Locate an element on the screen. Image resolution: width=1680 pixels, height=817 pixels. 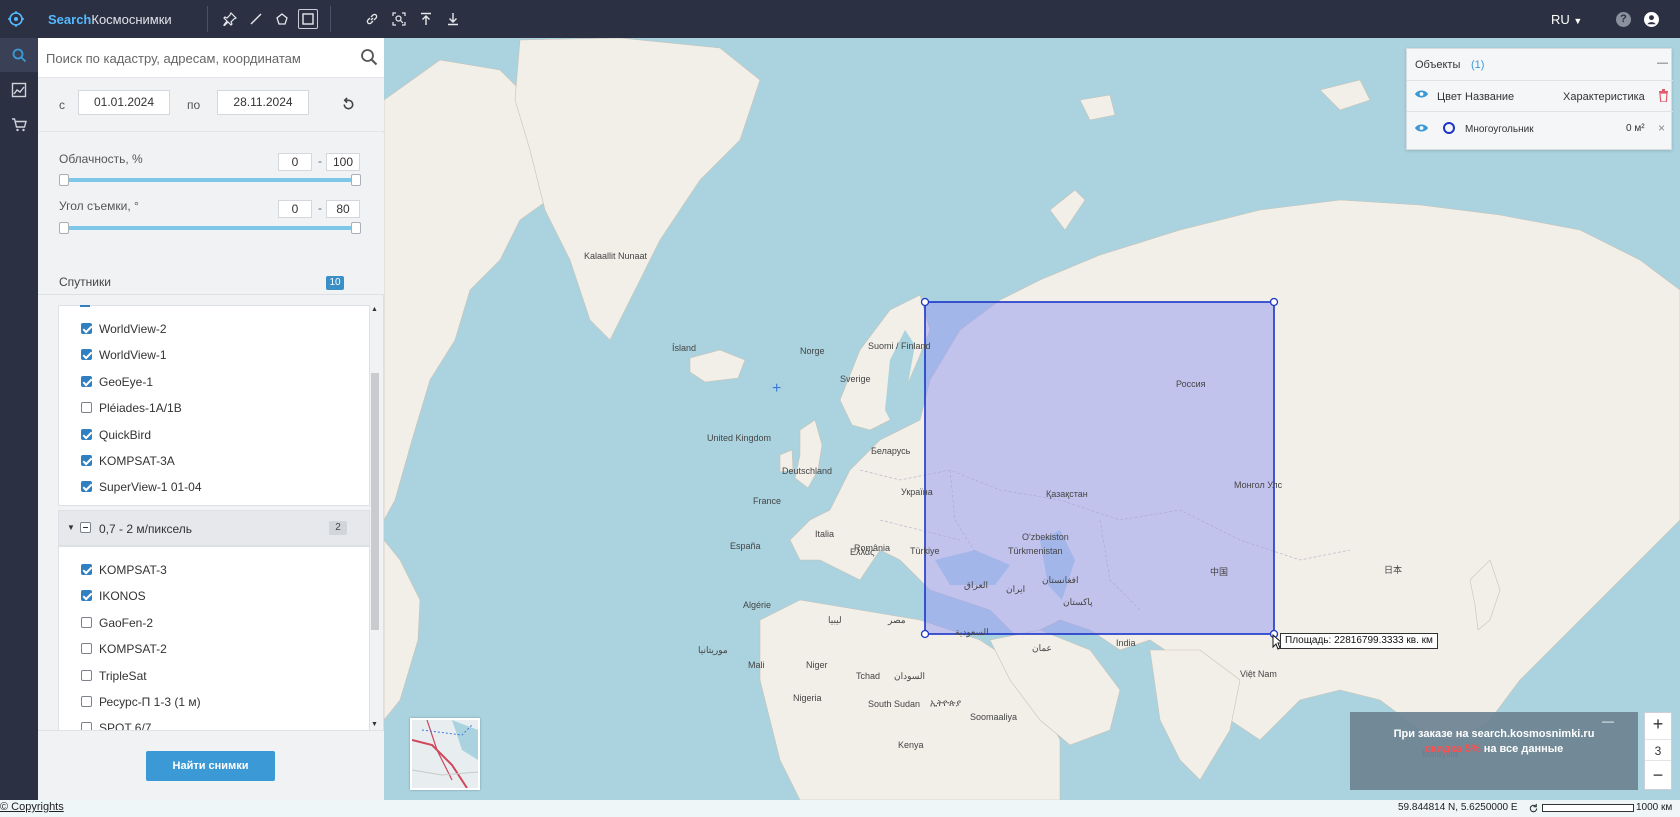
image-chart-icon is located at coordinates (19, 90).